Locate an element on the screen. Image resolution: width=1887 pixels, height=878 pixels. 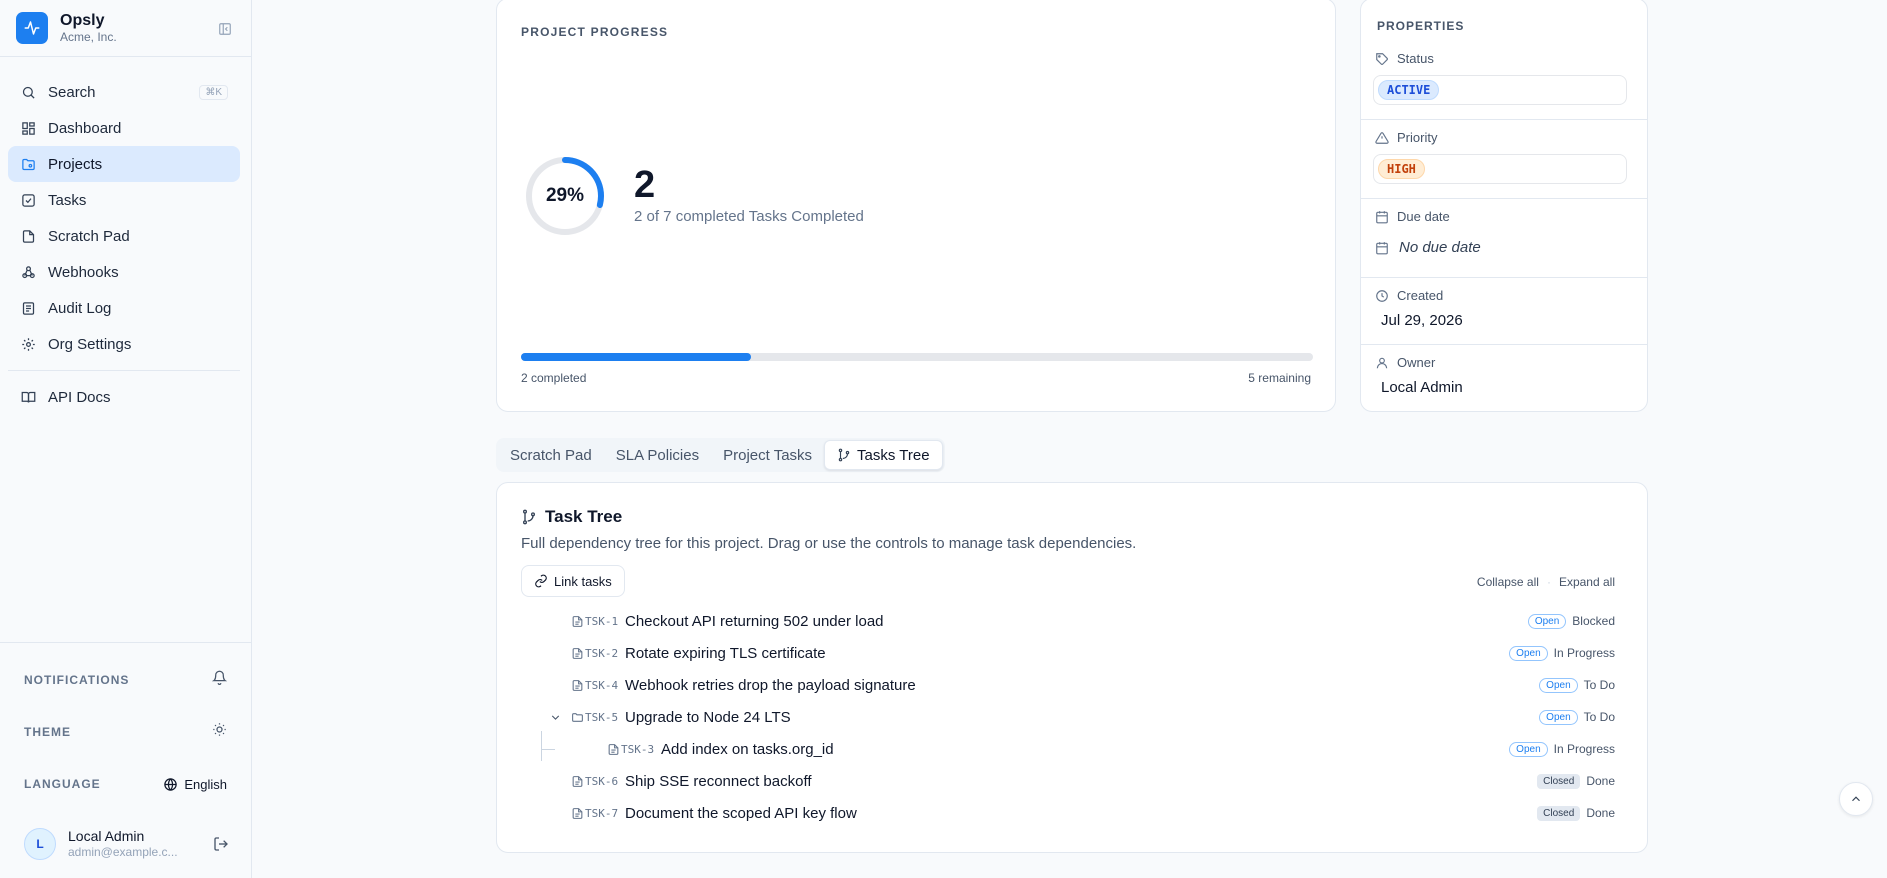
avatar: L is located at coordinates (40, 844).